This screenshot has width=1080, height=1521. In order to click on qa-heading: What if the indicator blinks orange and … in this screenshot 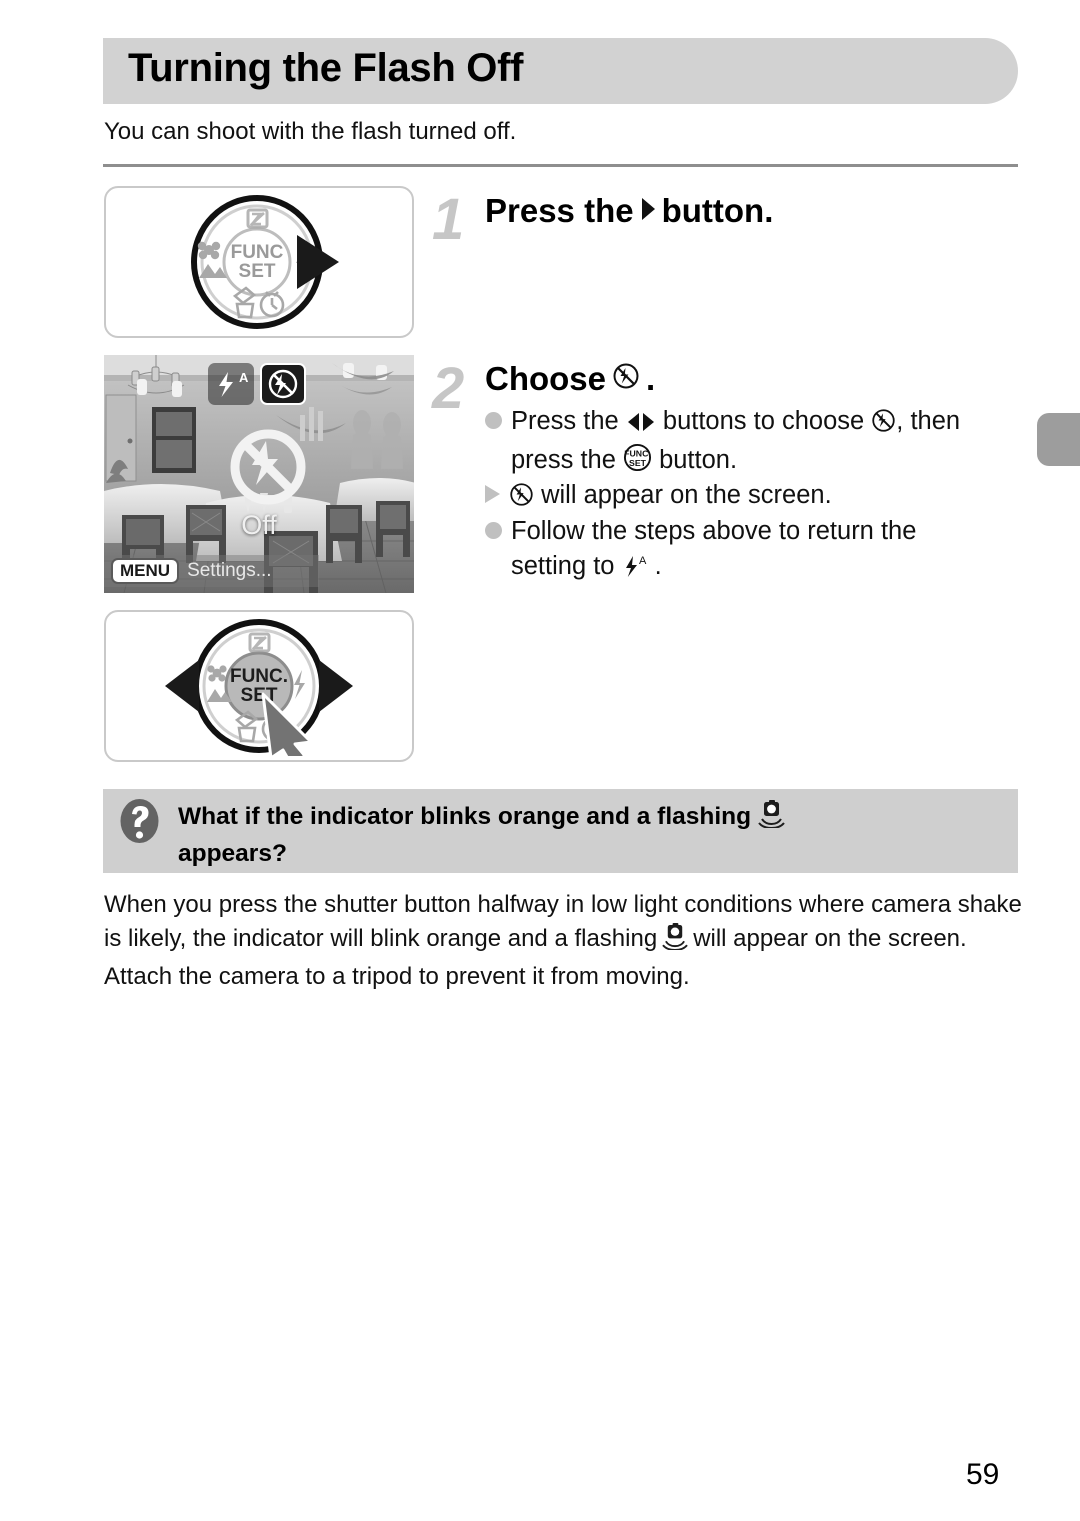, I will do `click(593, 835)`.